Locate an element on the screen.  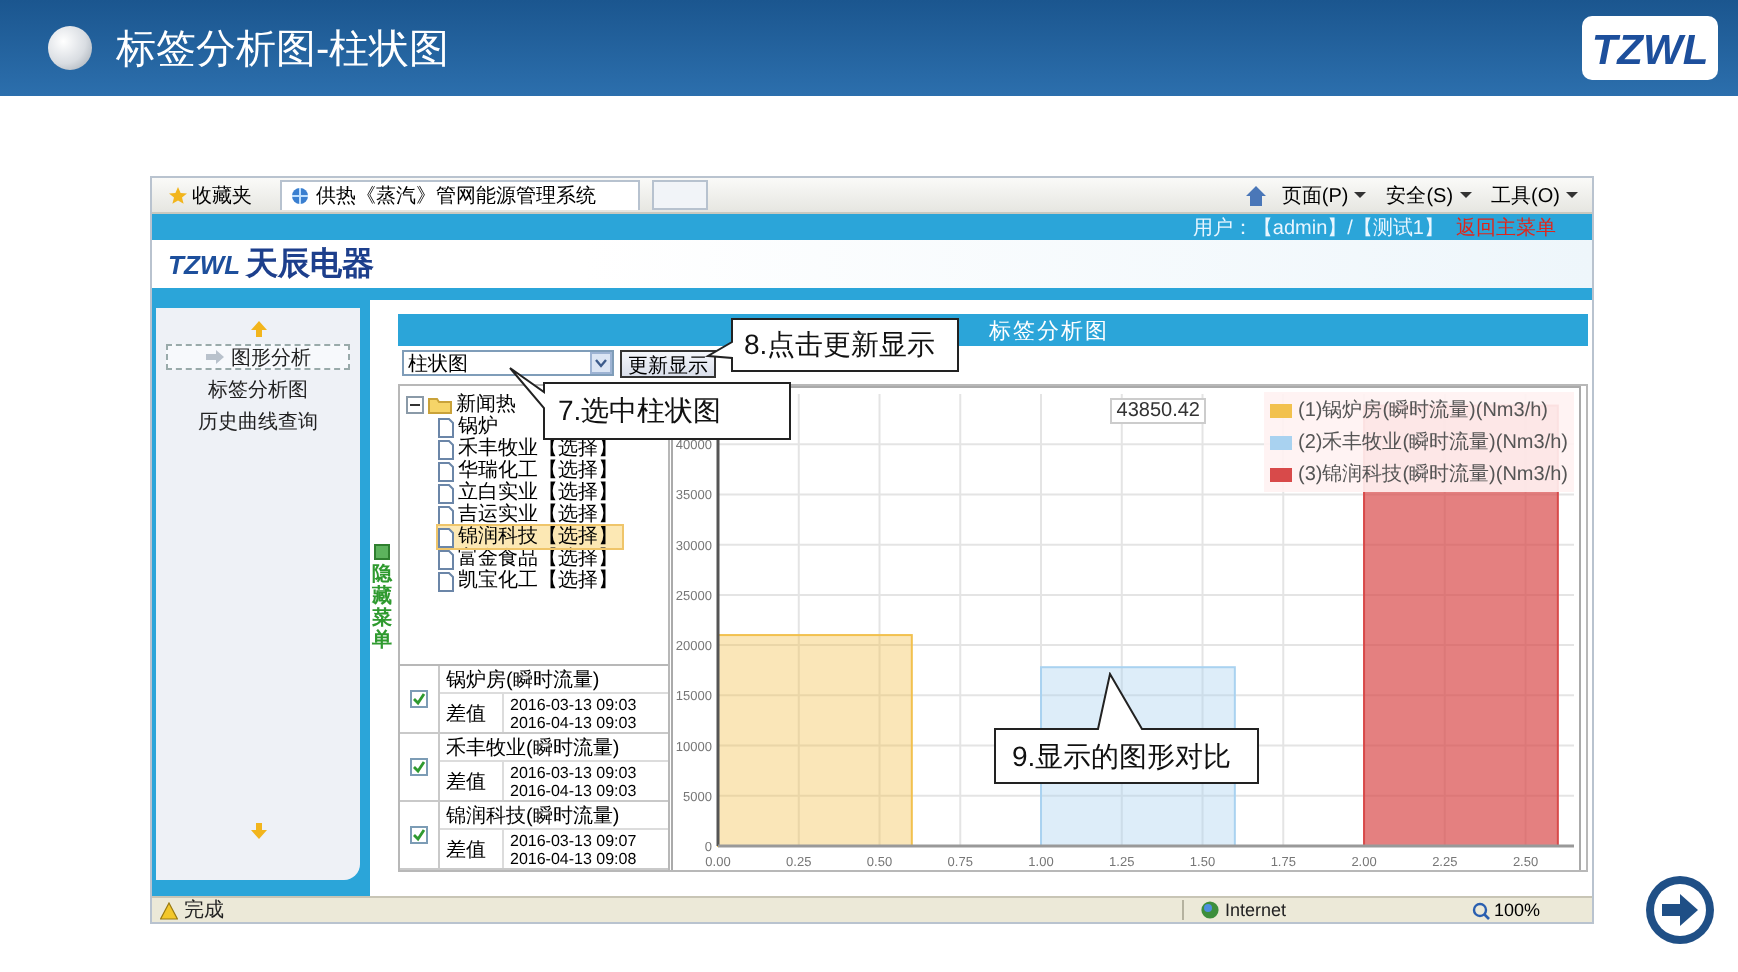
menu-button: 页面(P) is located at coordinates (1324, 195).